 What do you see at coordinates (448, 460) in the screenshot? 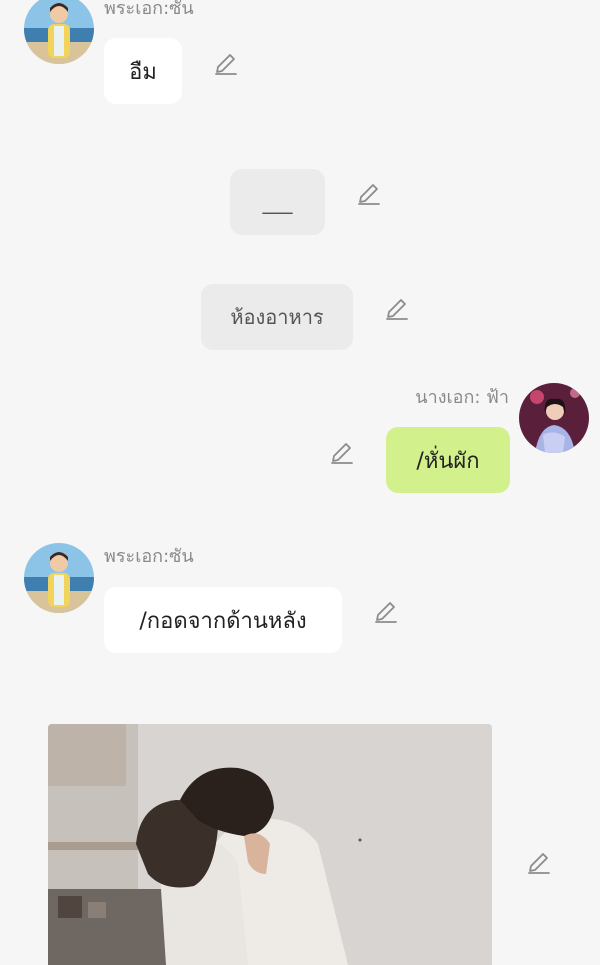
I see `message-bubble: /หั่นผัก` at bounding box center [448, 460].